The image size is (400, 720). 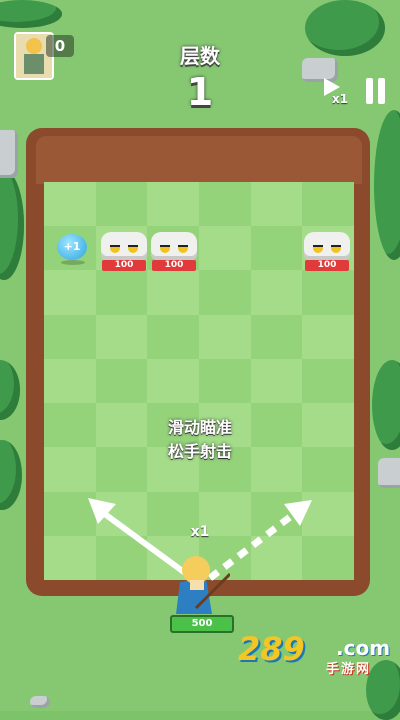 What do you see at coordinates (271, 649) in the screenshot?
I see `watermark-number: 289` at bounding box center [271, 649].